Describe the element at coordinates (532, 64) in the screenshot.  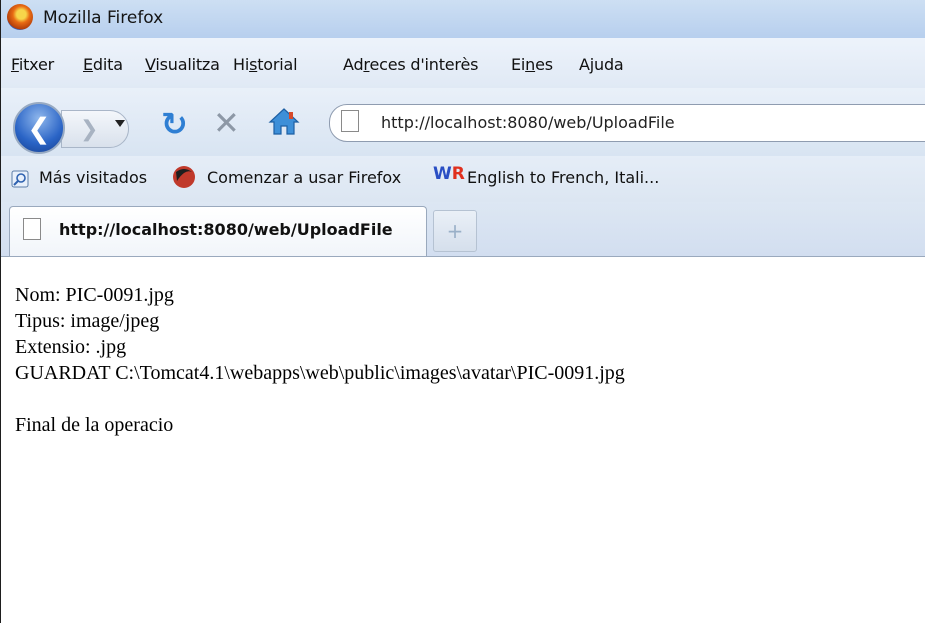
I see `menu-eines: Eines` at that location.